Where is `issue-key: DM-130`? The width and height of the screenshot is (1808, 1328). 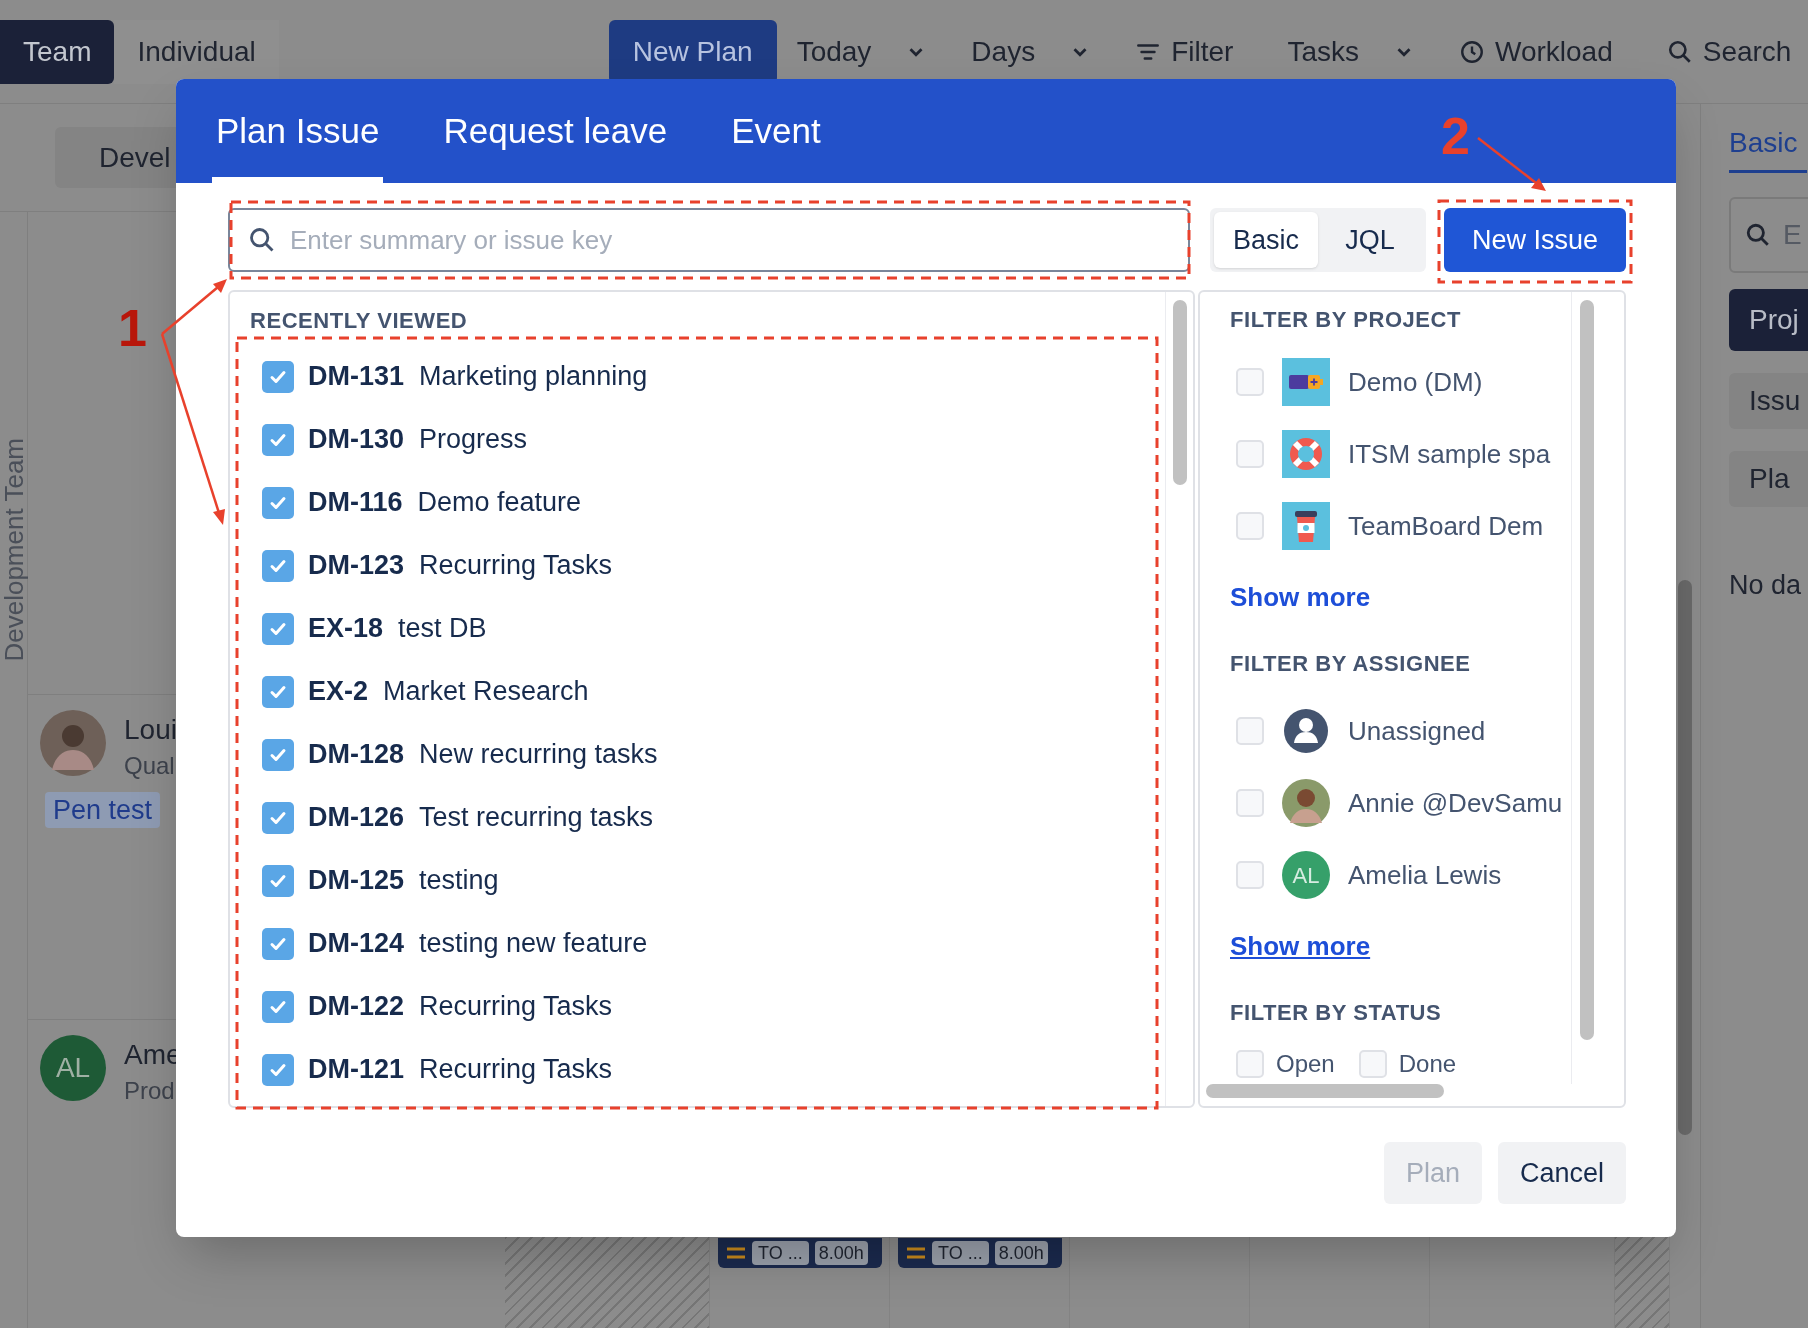
issue-key: DM-130 is located at coordinates (356, 439).